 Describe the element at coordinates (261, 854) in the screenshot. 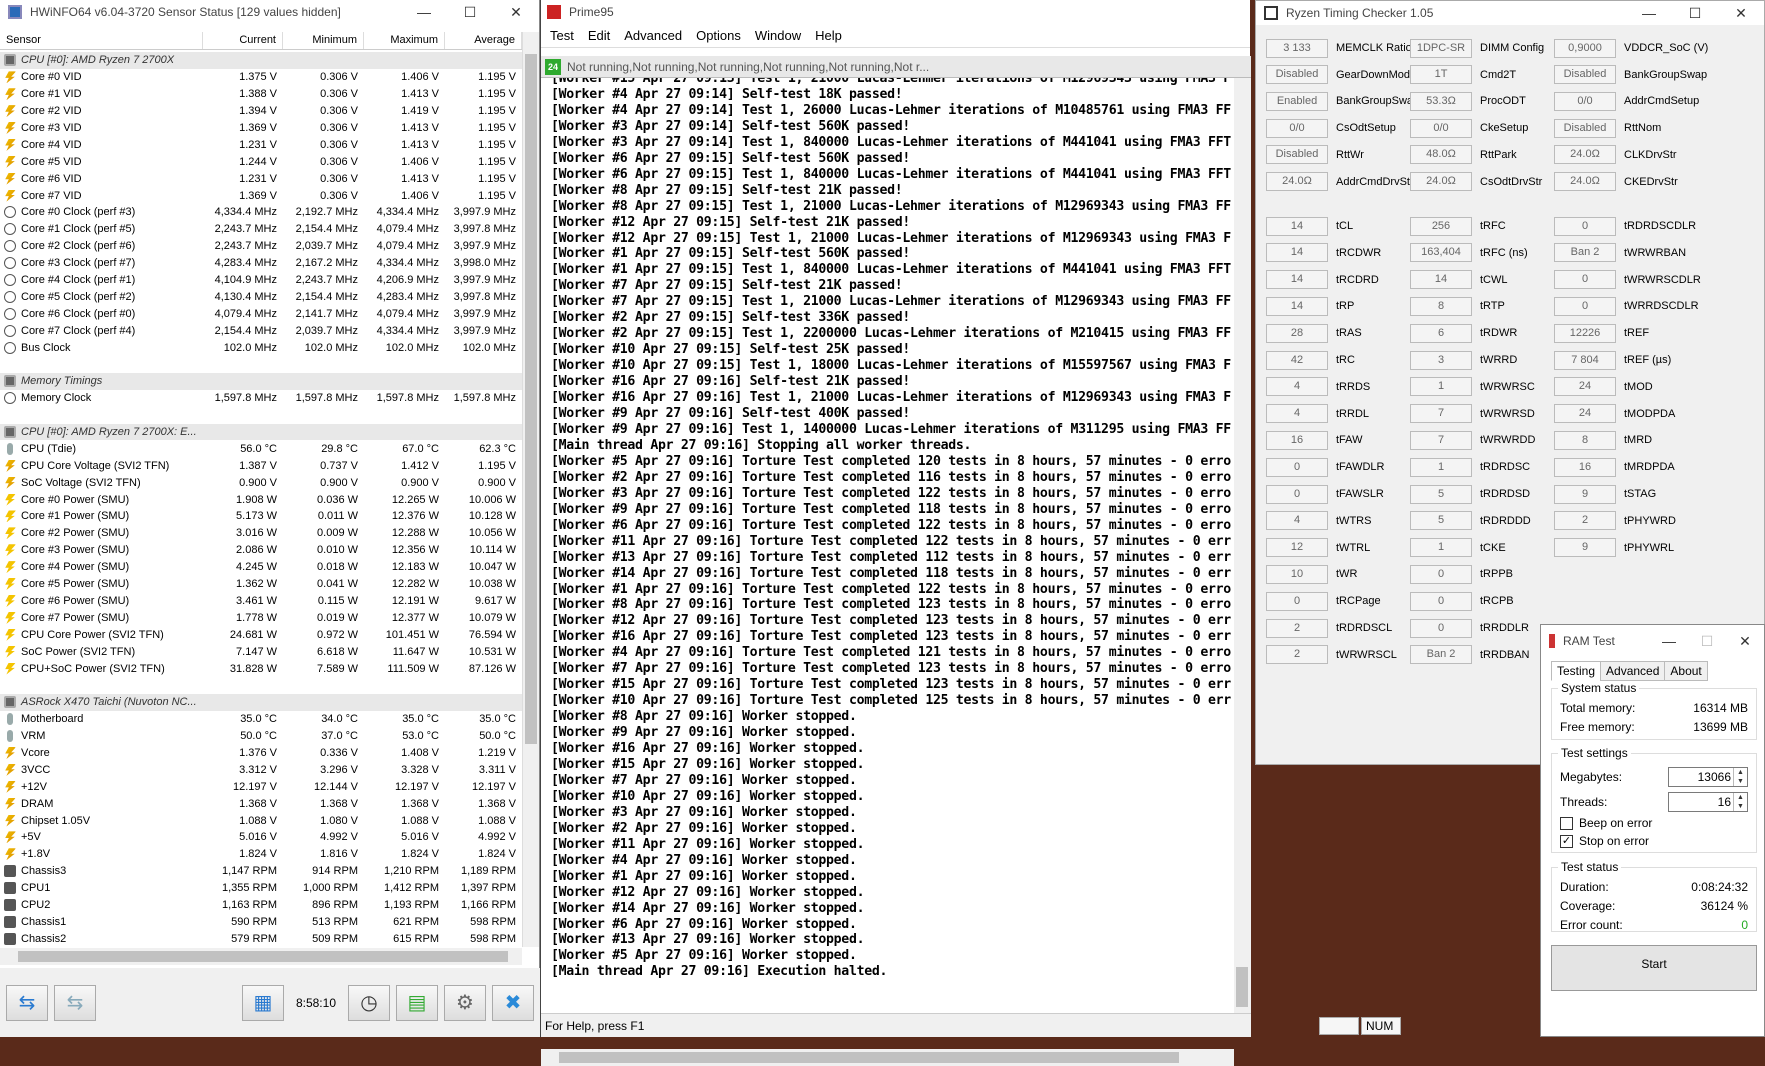

I see `sensor-row: +1.8V 1.824 V 1.816 V 1.824 V 1.824 V` at that location.